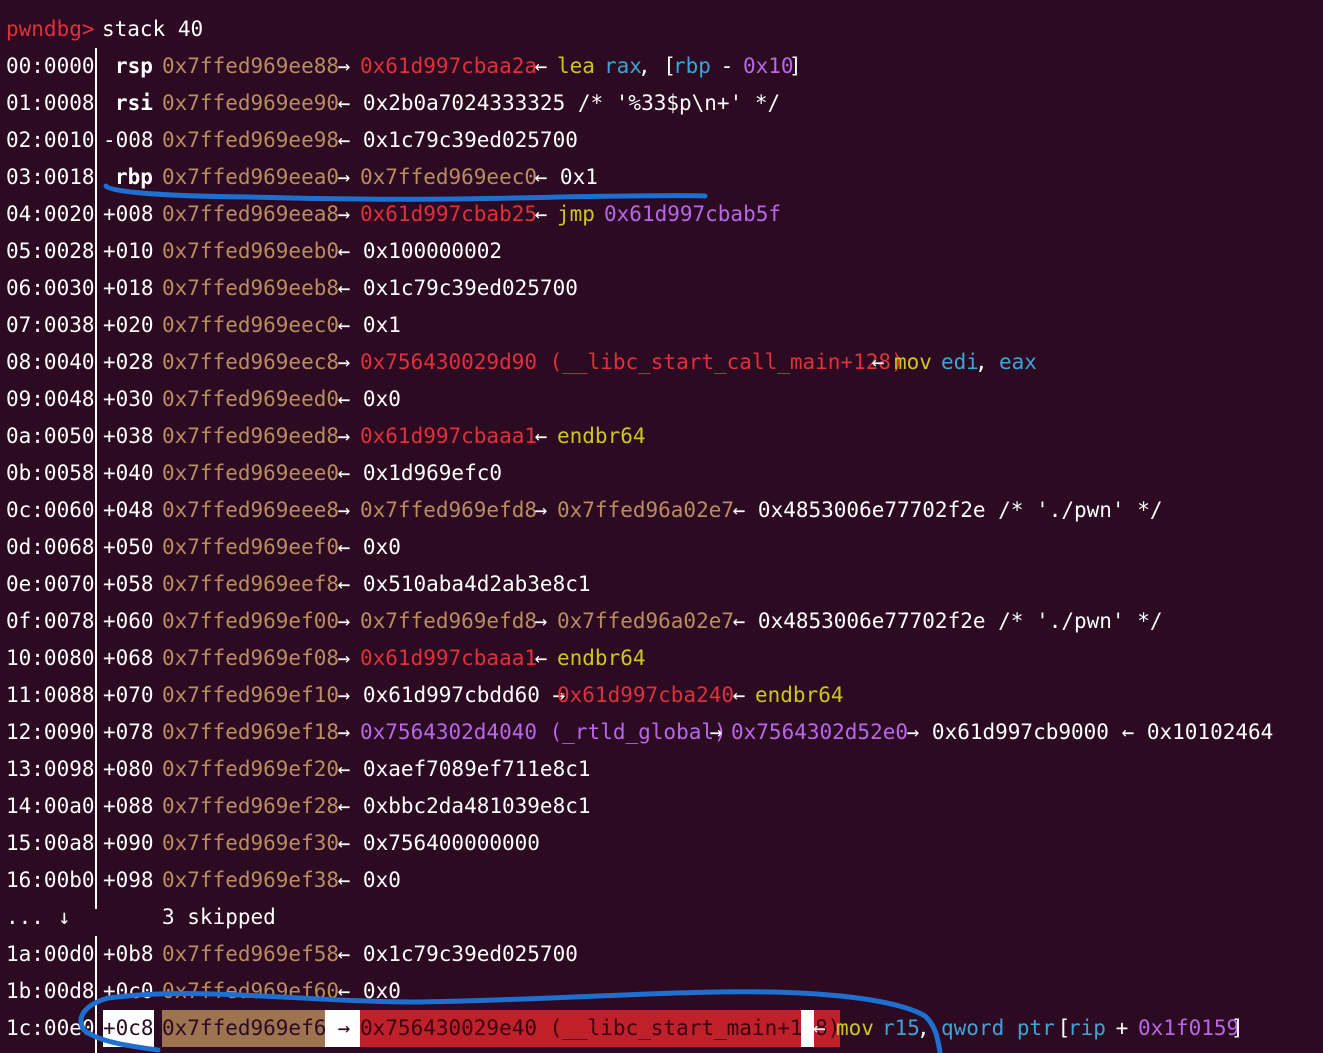 The height and width of the screenshot is (1053, 1323). I want to click on stack-address: 0x7ffed969ef00, so click(251, 621).